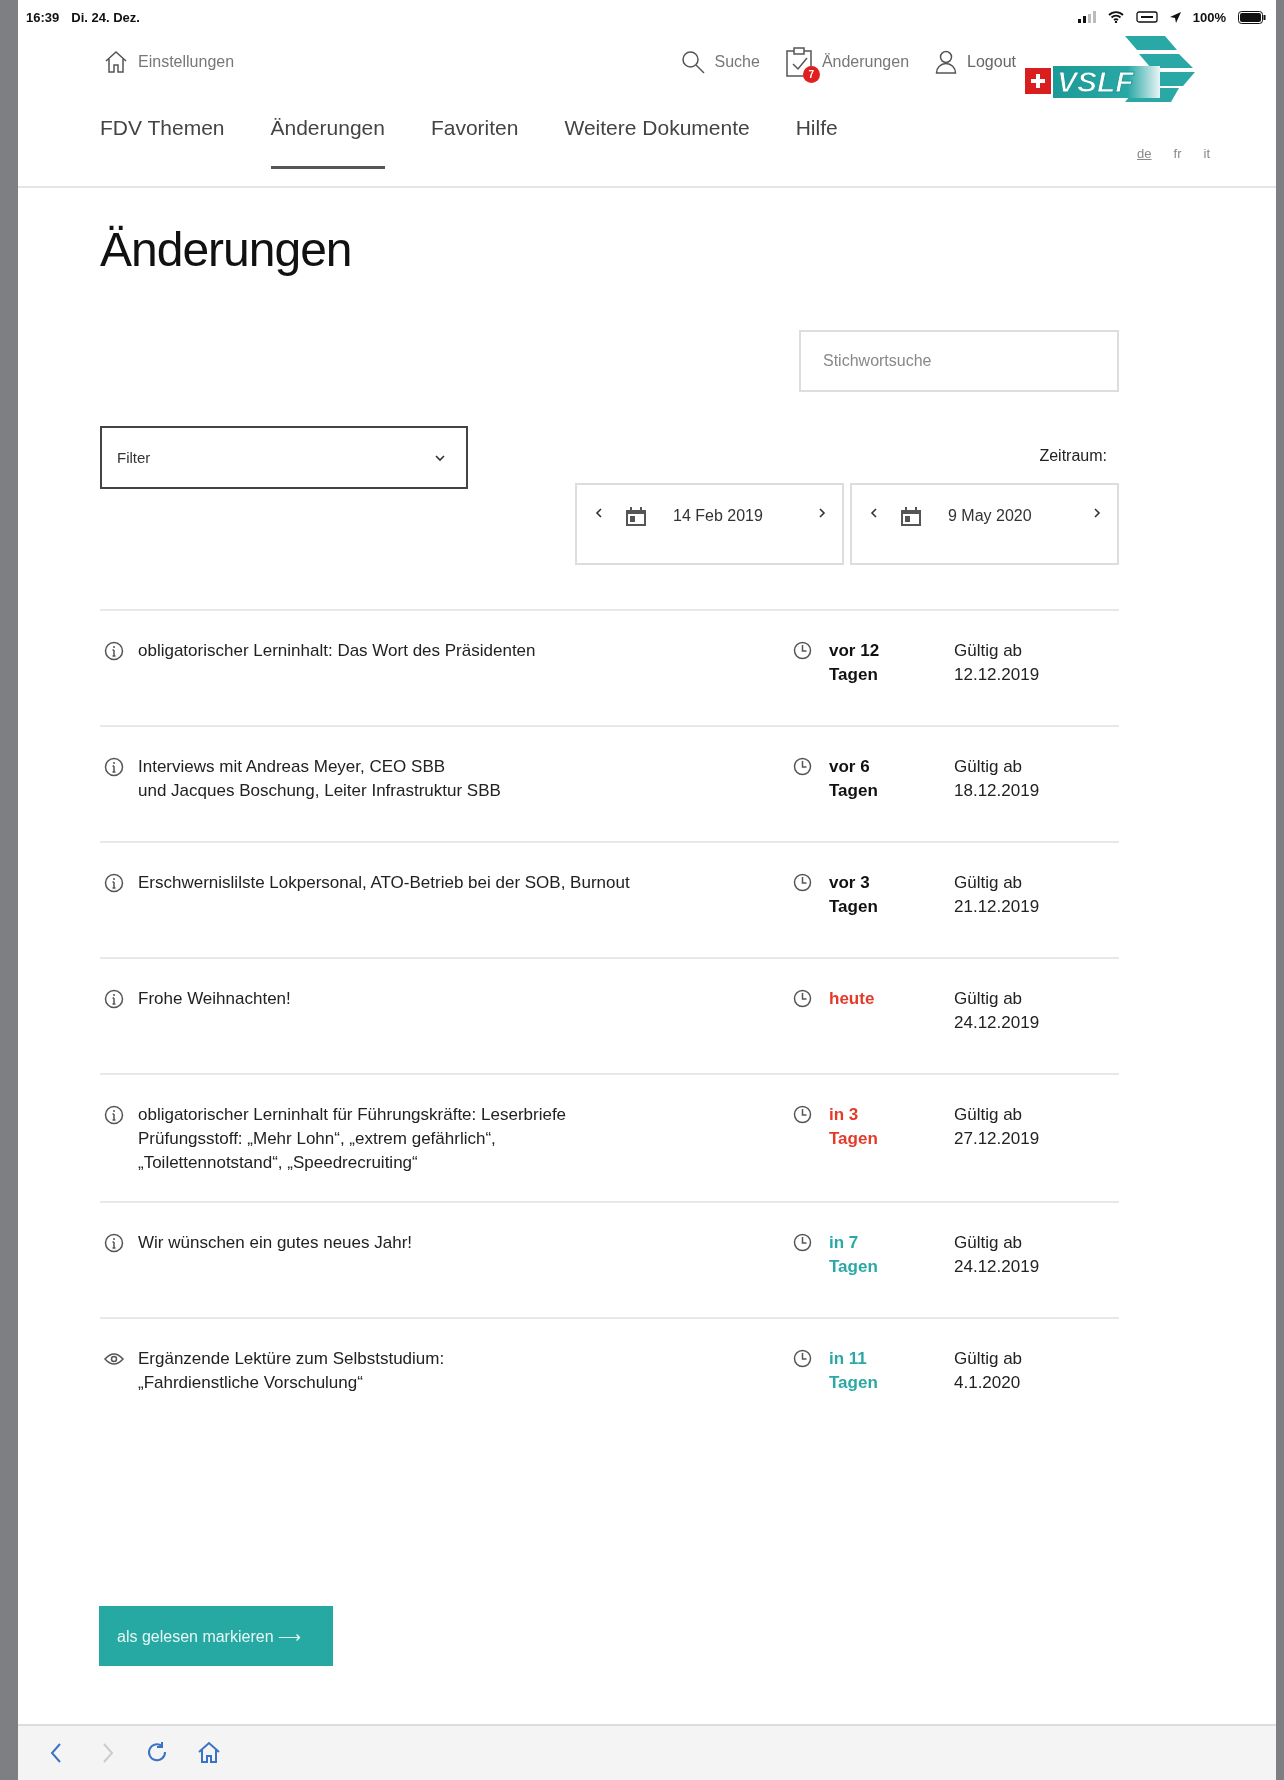 This screenshot has width=1284, height=1780. Describe the element at coordinates (854, 895) in the screenshot. I see `relative-time: vor 3 Tagen` at that location.